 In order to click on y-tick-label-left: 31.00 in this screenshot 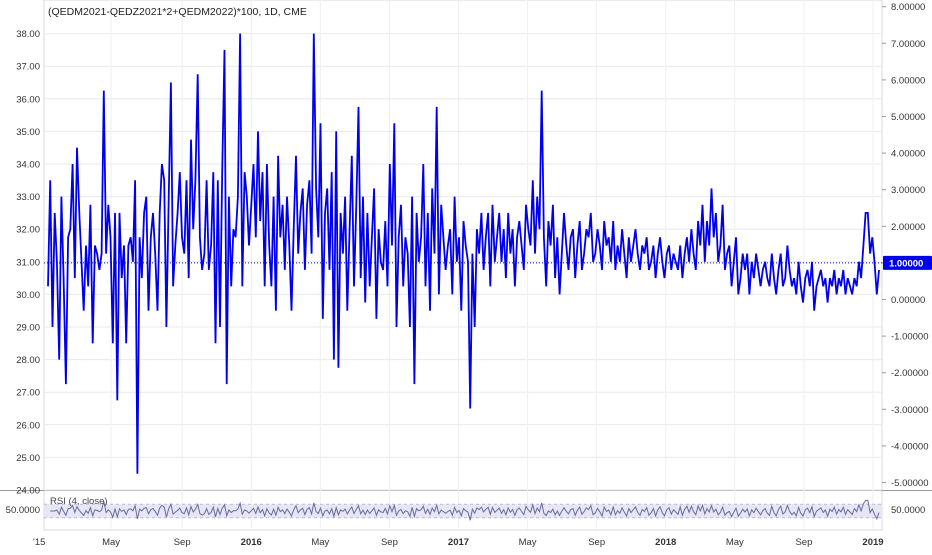, I will do `click(28, 262)`.